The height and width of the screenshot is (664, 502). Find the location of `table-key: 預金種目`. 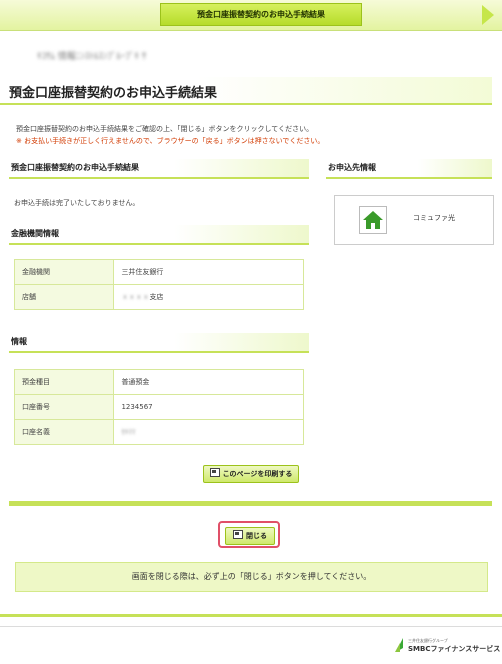

table-key: 預金種目 is located at coordinates (64, 382).